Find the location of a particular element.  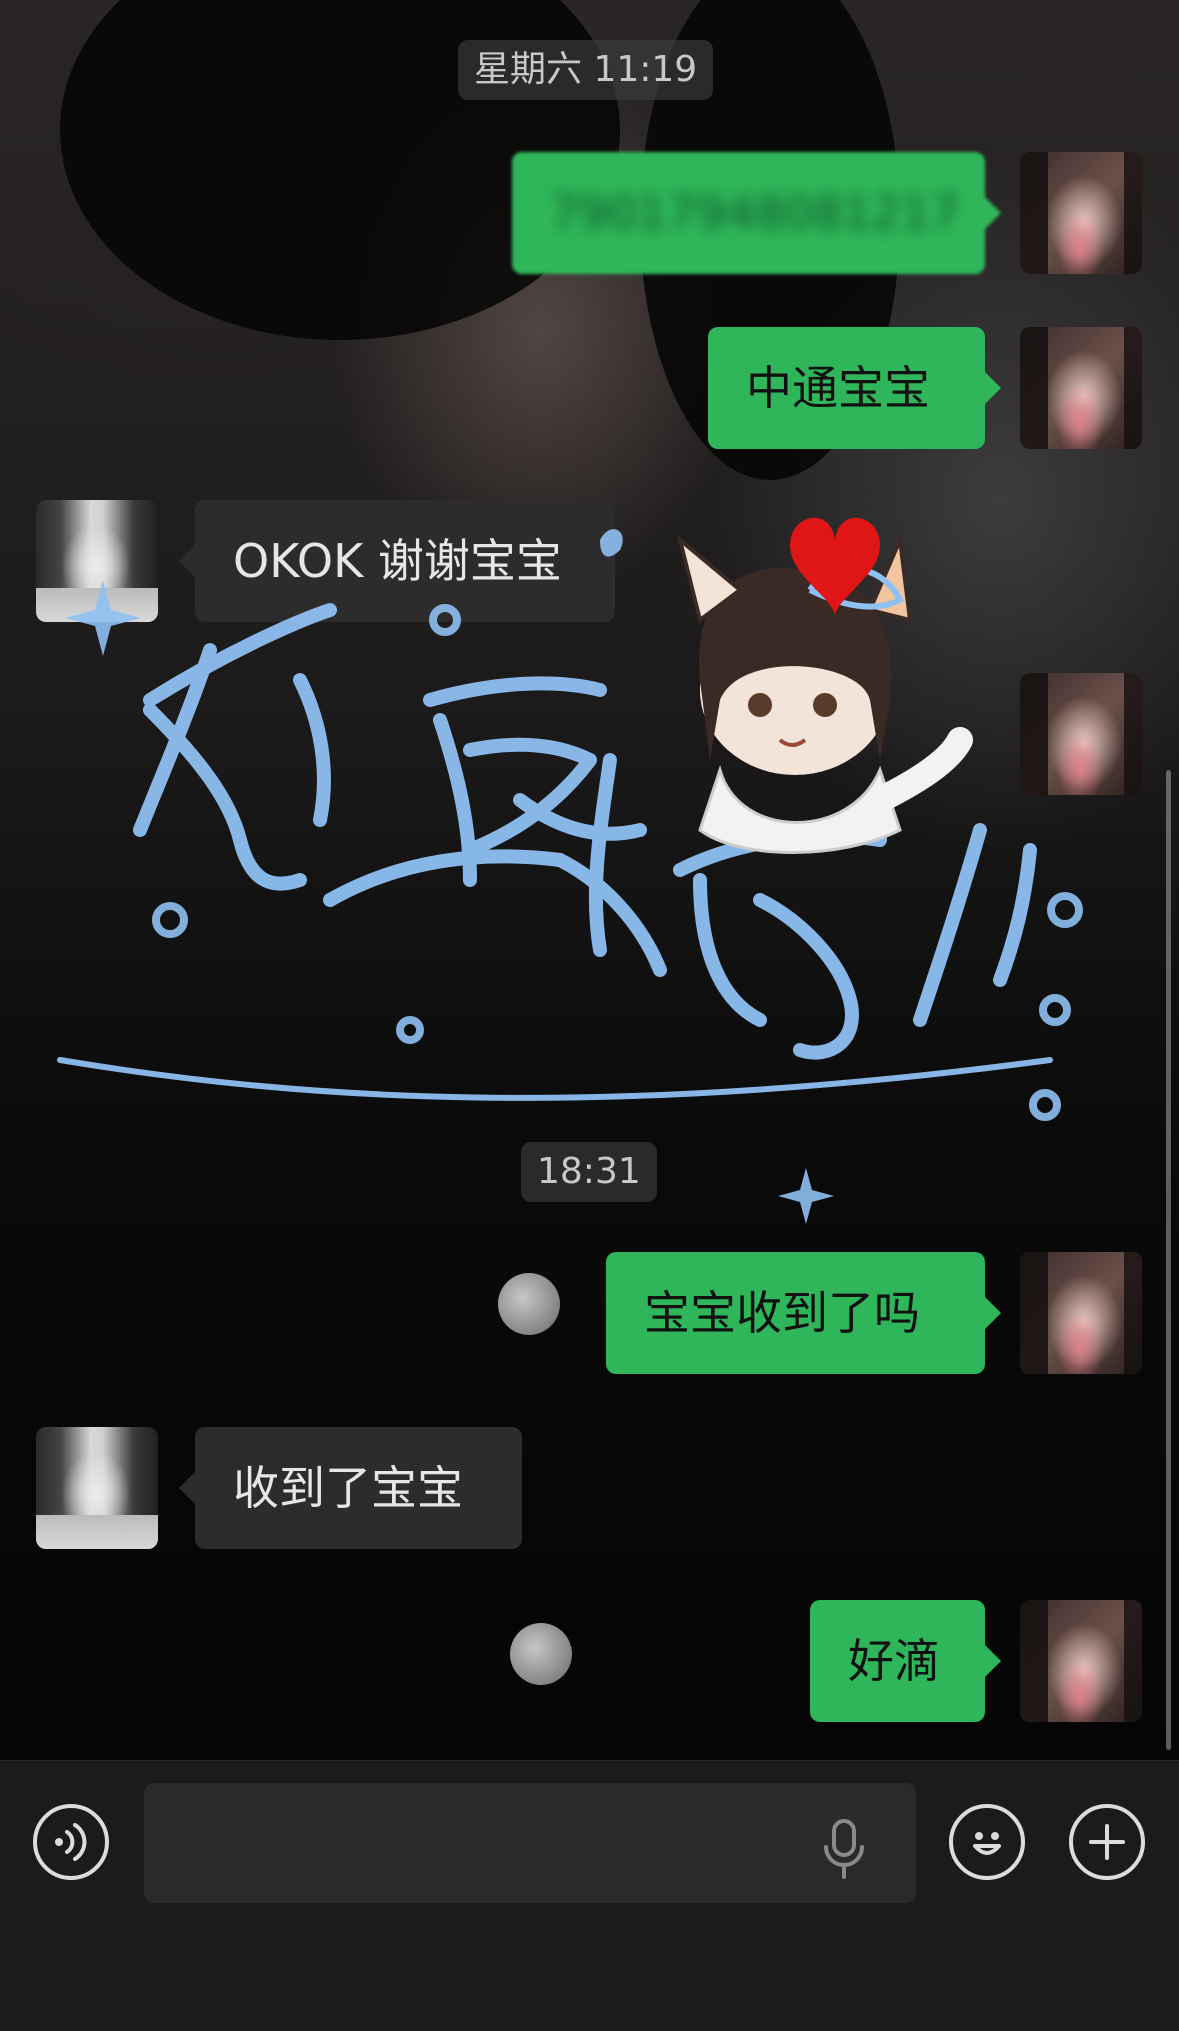

message-input is located at coordinates (530, 1843).